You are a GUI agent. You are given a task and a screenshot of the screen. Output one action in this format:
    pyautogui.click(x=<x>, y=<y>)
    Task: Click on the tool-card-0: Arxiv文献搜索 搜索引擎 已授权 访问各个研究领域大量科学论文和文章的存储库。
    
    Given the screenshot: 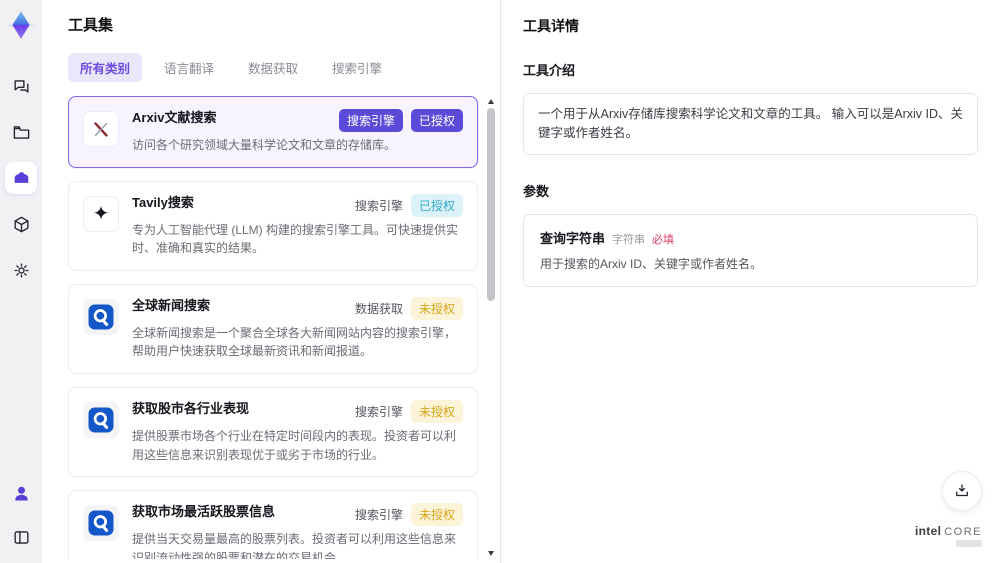 What is the action you would take?
    pyautogui.click(x=273, y=132)
    